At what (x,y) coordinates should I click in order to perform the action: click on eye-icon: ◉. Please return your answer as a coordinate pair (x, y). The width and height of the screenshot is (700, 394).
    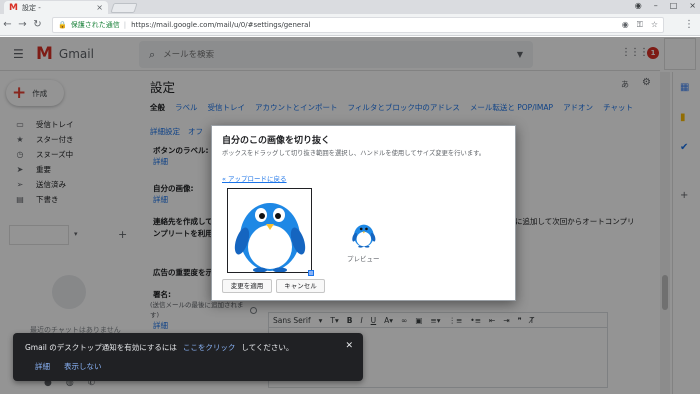
    Looking at the image, I should click on (625, 25).